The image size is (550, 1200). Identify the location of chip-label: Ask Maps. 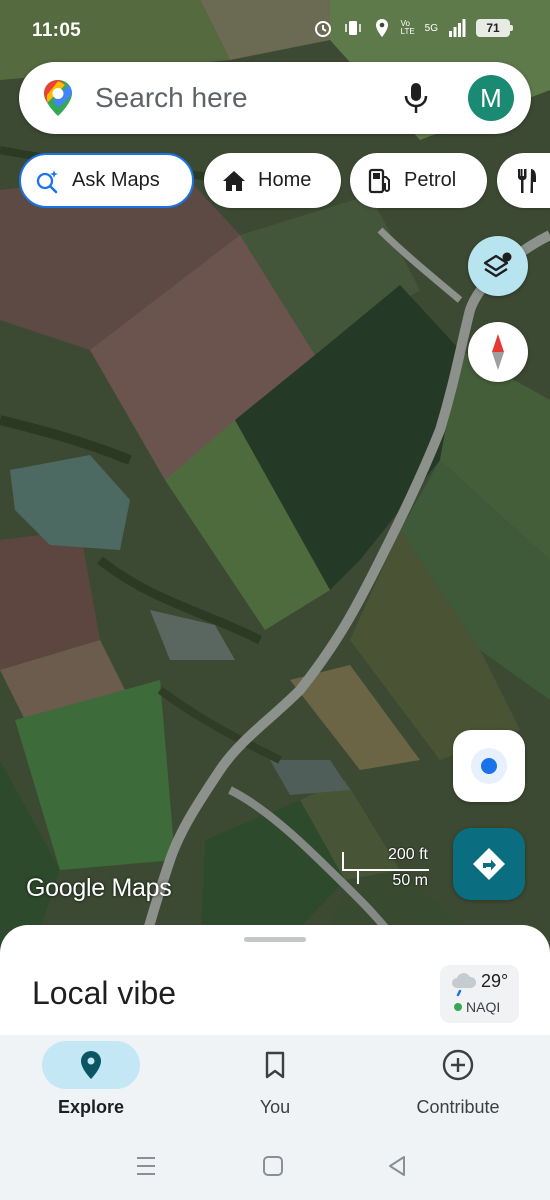
(116, 180).